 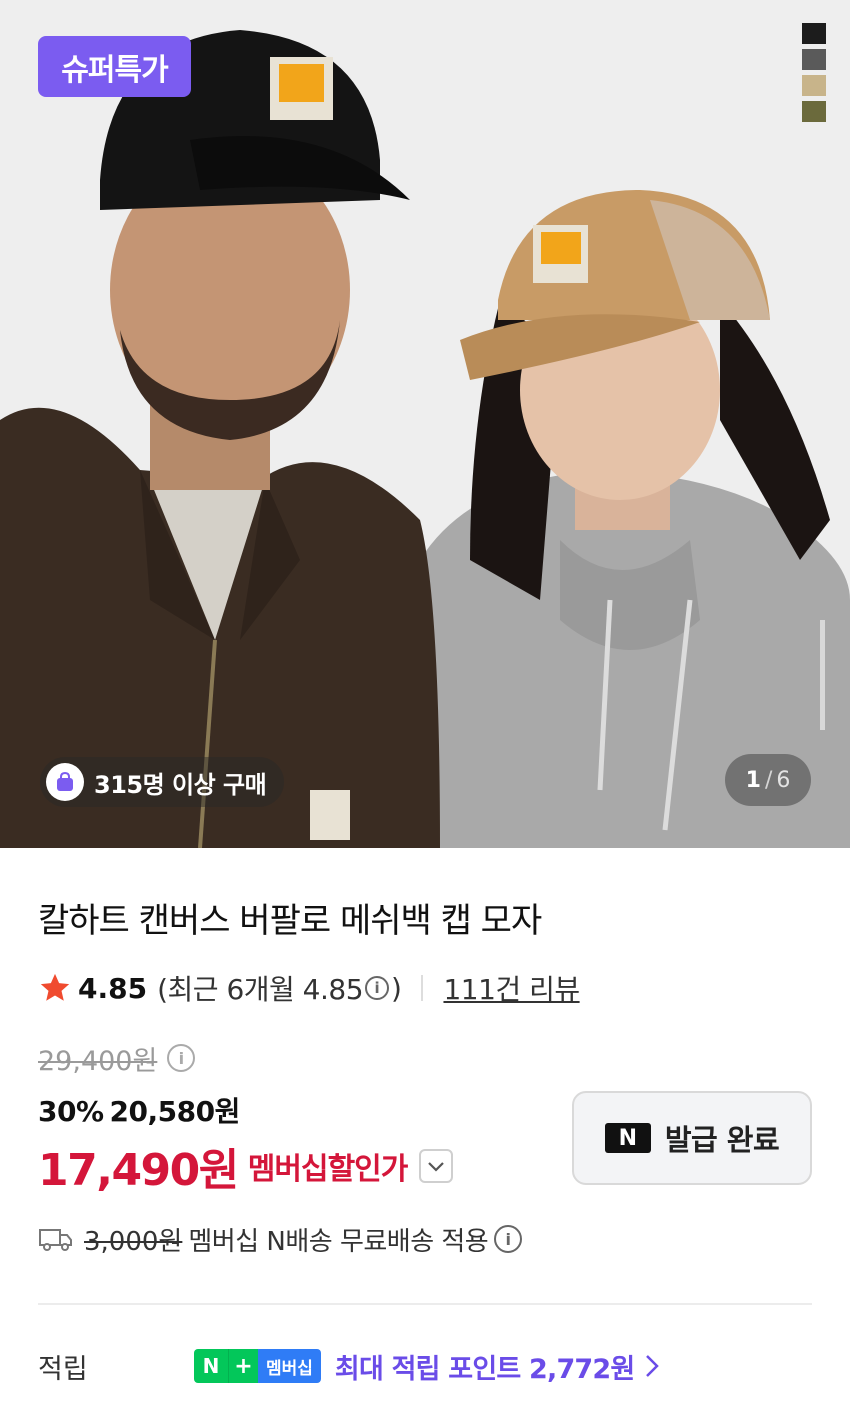 I want to click on member-price-label: 멤버십할인가, so click(x=328, y=1169).